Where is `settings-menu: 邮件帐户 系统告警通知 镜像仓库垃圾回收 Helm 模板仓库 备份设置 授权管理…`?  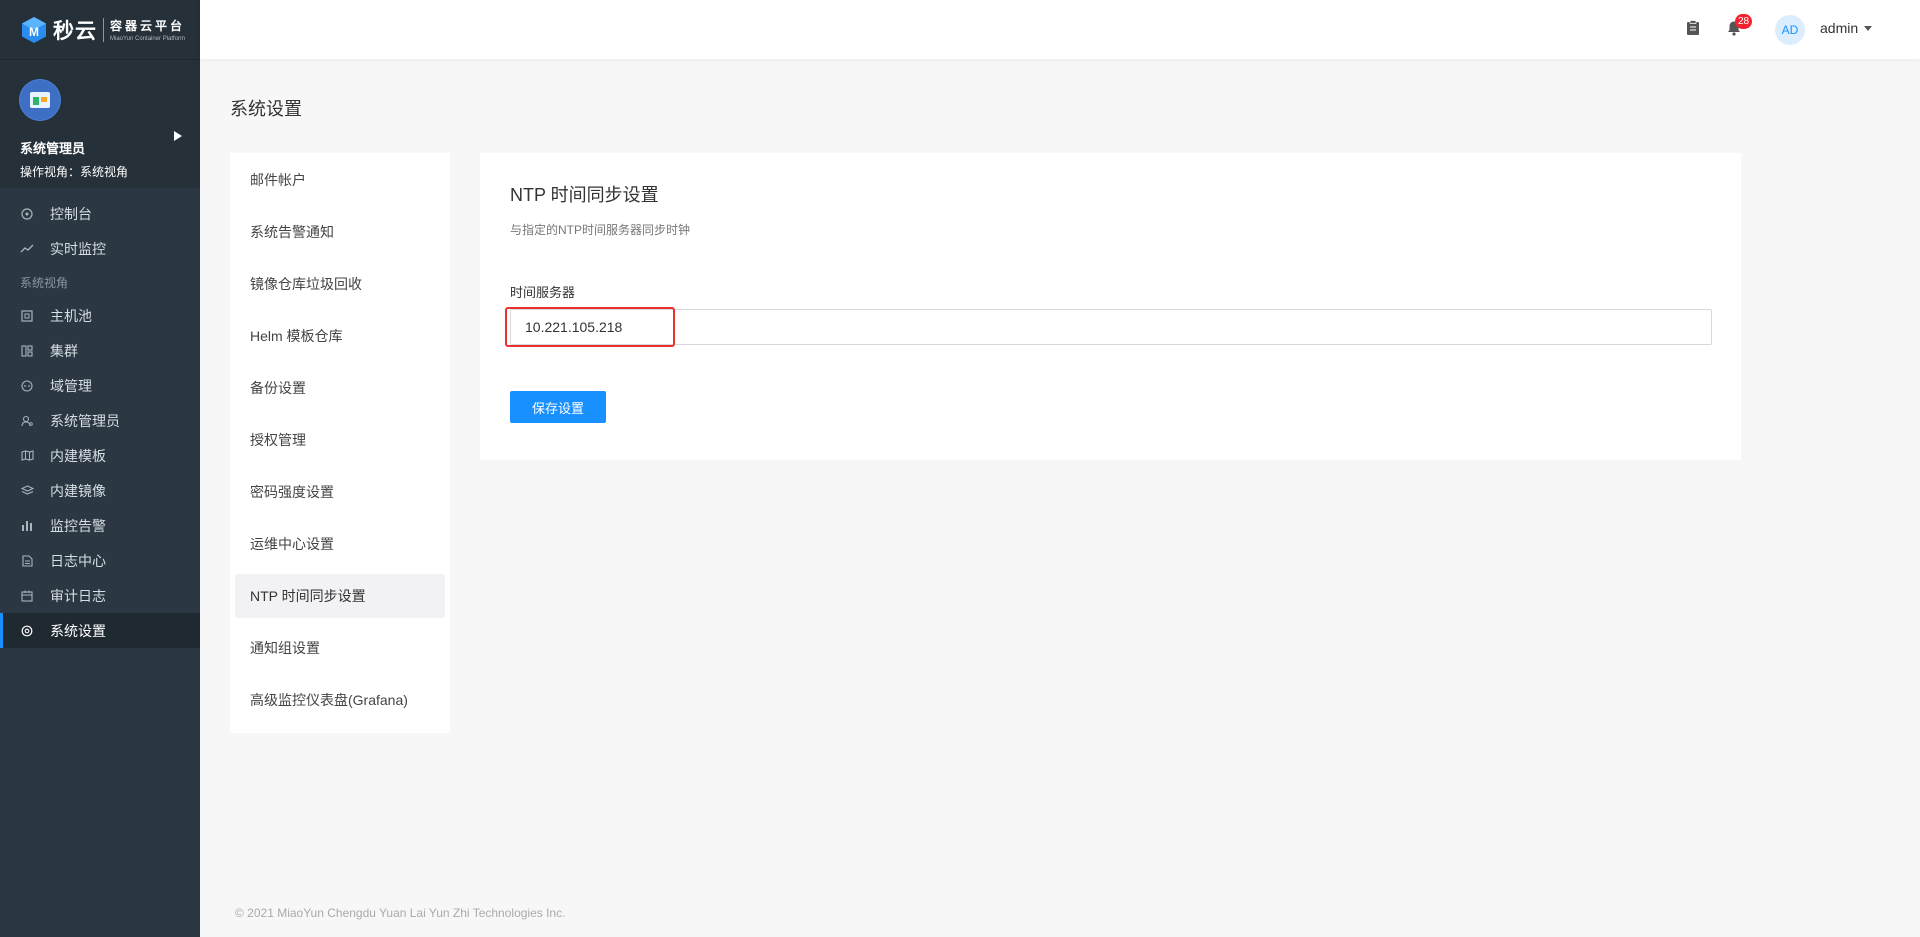 settings-menu: 邮件帐户 系统告警通知 镜像仓库垃圾回收 Helm 模板仓库 备份设置 授权管理… is located at coordinates (340, 443).